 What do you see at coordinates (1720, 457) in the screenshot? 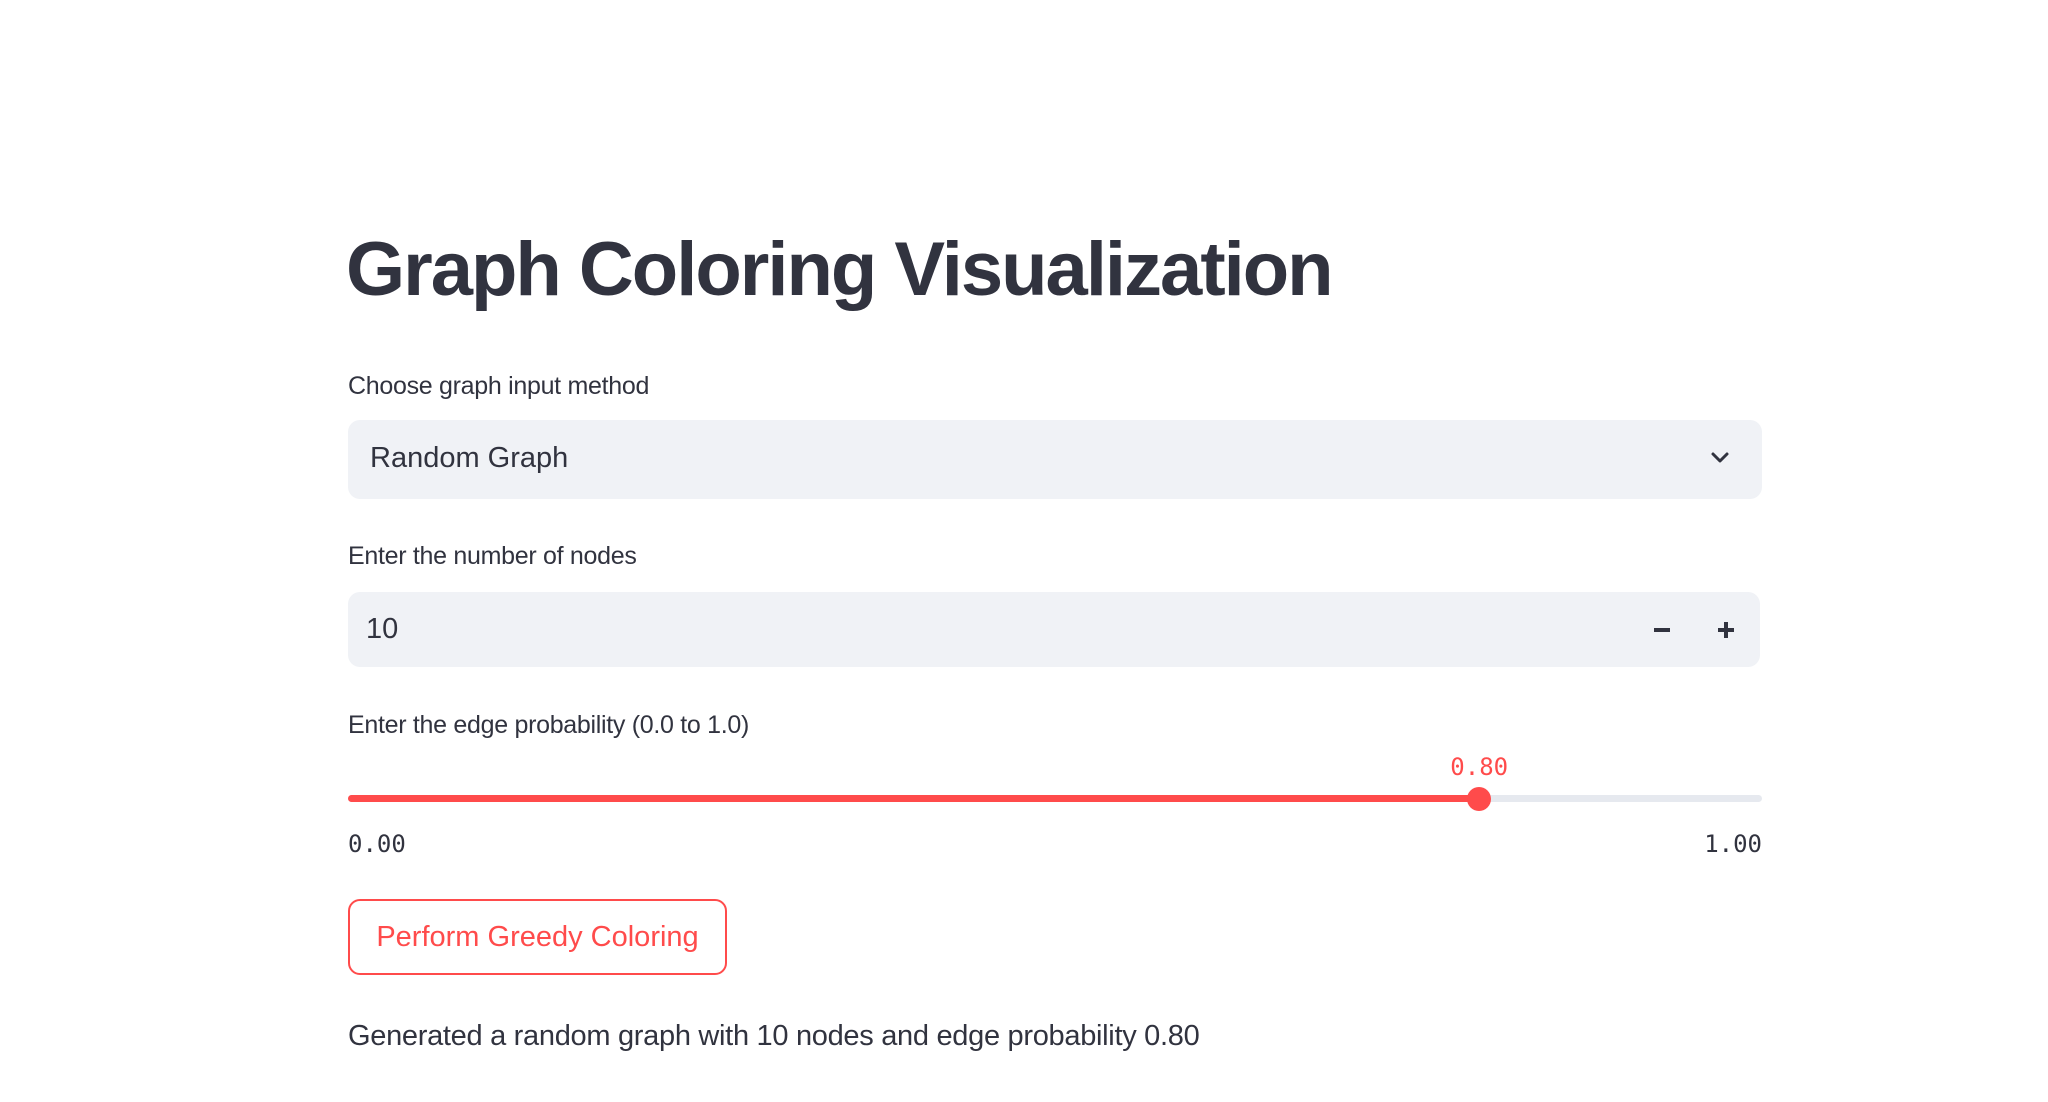
I see `chevron-down-icon` at bounding box center [1720, 457].